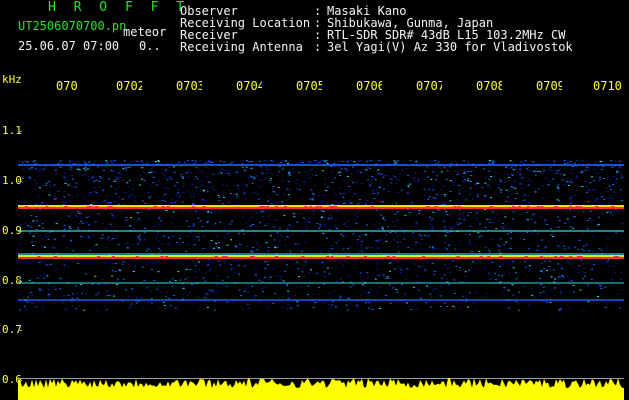  I want to click on antenna-value: 3el Yagi(V) Az 330 for Vladivostok, so click(450, 47).